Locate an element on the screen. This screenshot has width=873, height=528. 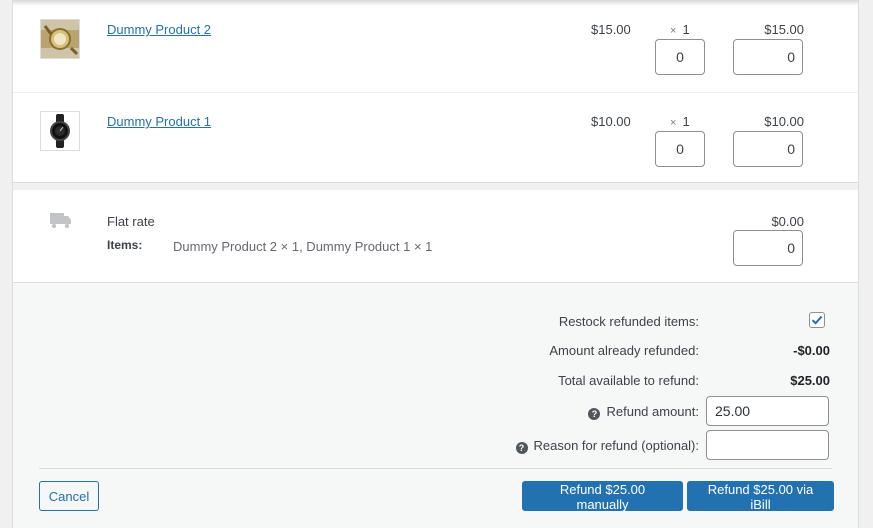
available-to-refund-value: $25.00 is located at coordinates (810, 380).